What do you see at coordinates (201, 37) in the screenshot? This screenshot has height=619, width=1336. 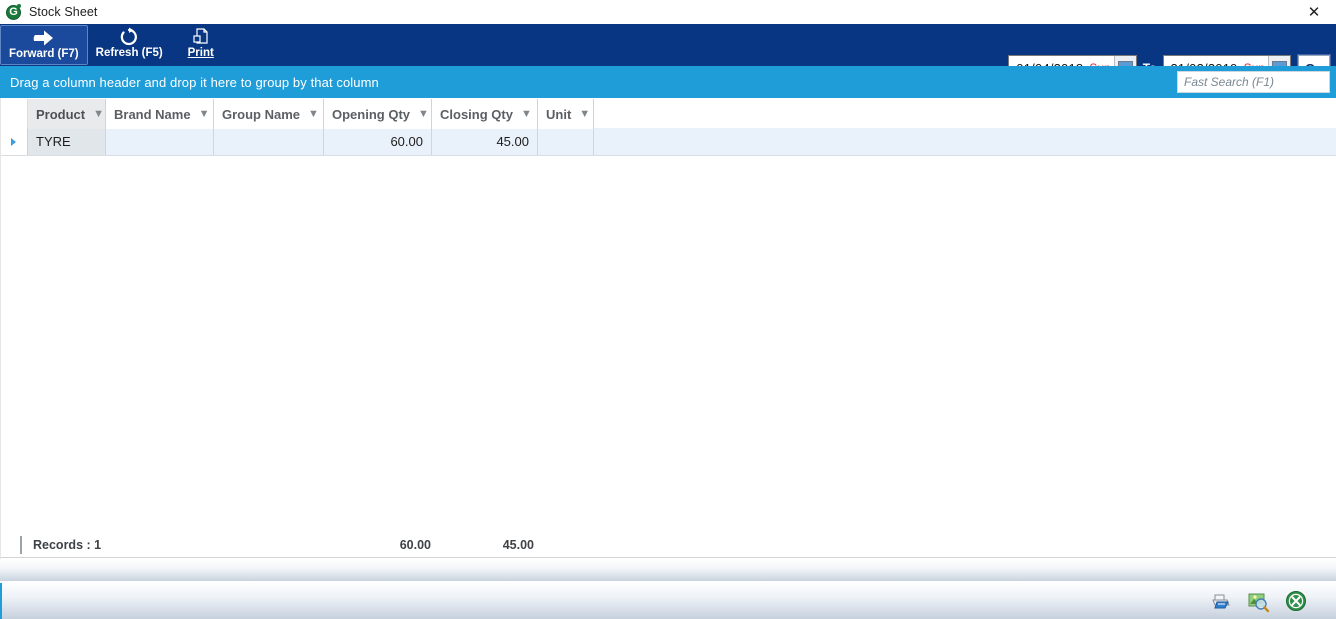 I see `print-page-icon` at bounding box center [201, 37].